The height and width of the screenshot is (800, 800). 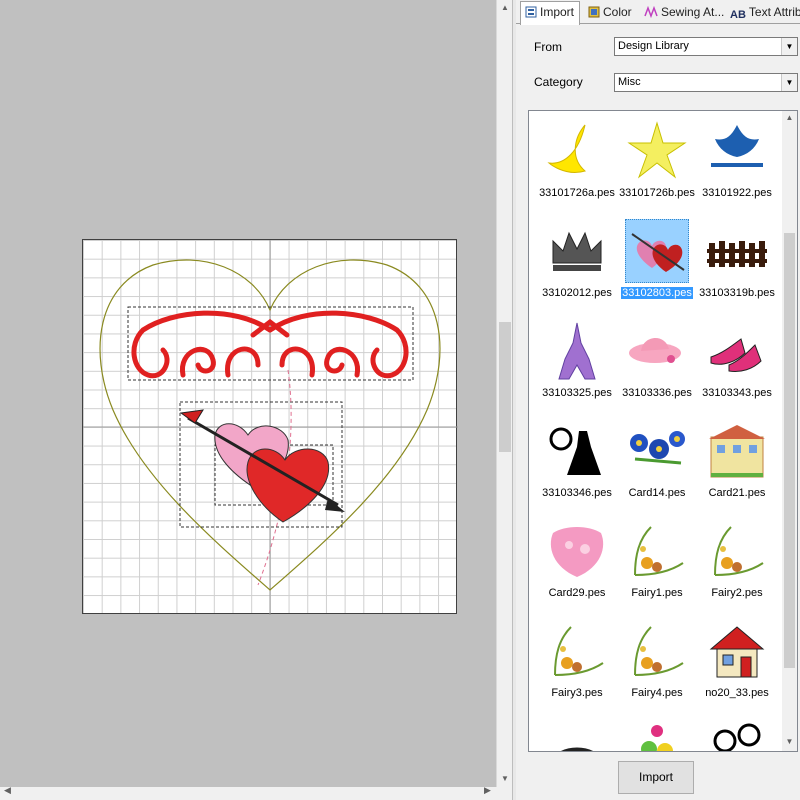 What do you see at coordinates (577, 293) in the screenshot?
I see `design-file-name: 33102012.pes` at bounding box center [577, 293].